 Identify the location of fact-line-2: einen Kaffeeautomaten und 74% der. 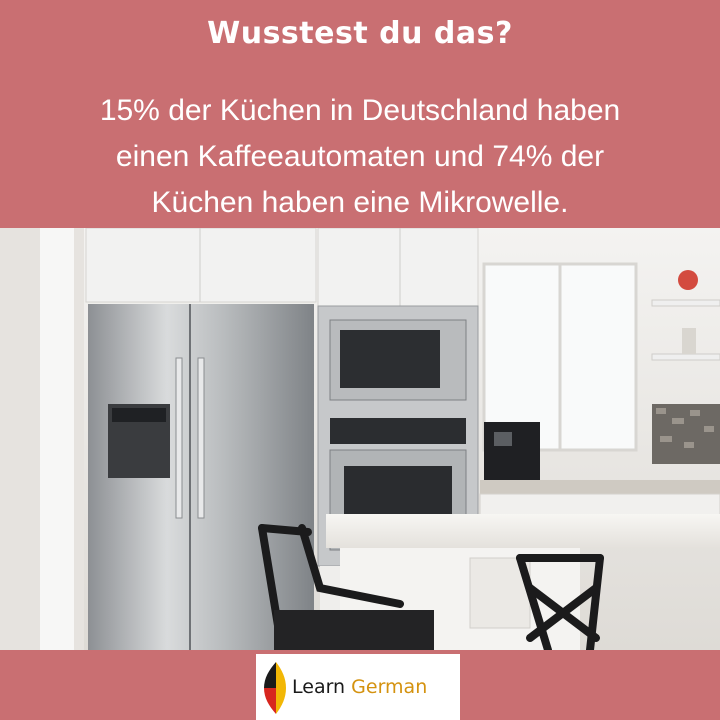
(360, 156).